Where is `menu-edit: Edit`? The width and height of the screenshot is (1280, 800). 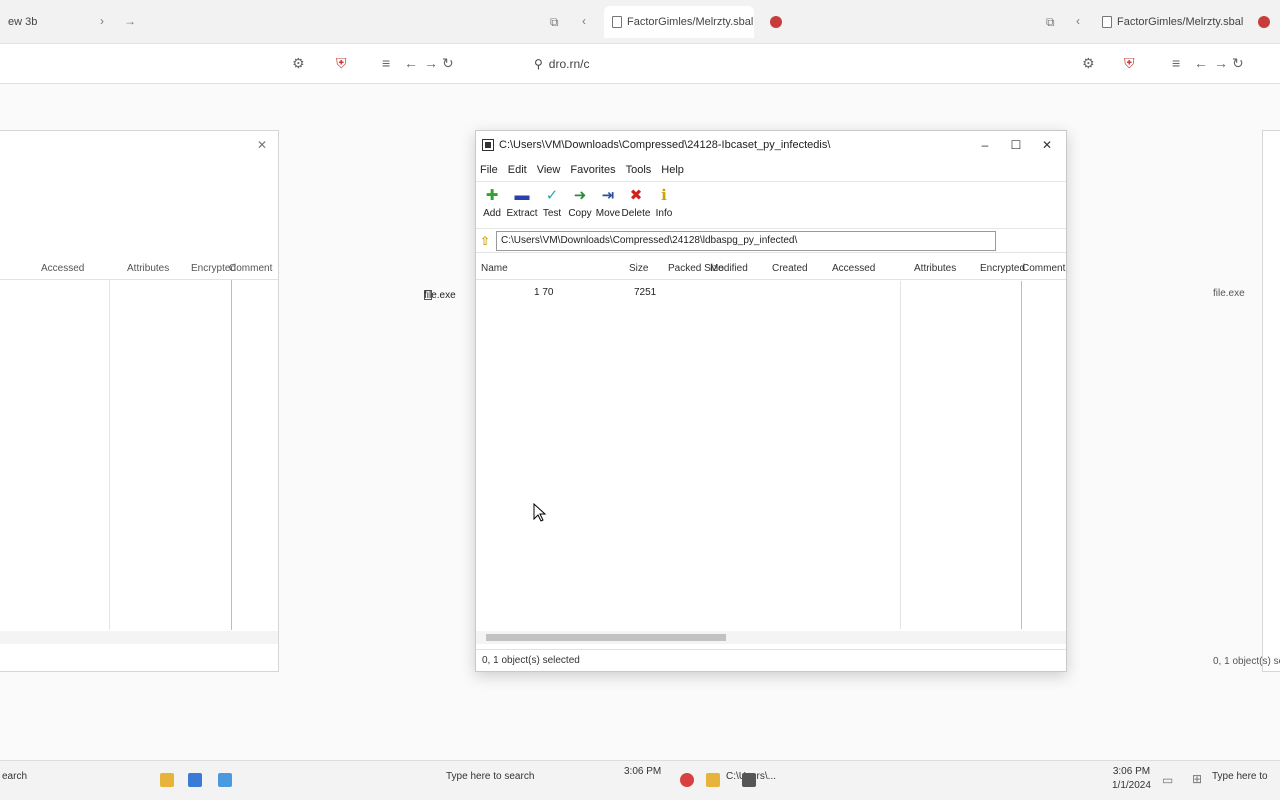
menu-edit: Edit is located at coordinates (517, 170).